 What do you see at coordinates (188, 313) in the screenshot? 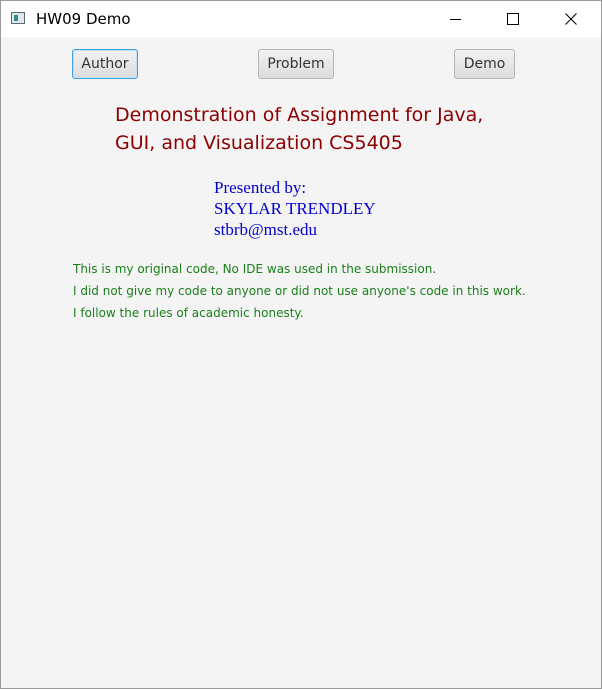
I see `statement-line: I follow the rules of academic honesty.` at bounding box center [188, 313].